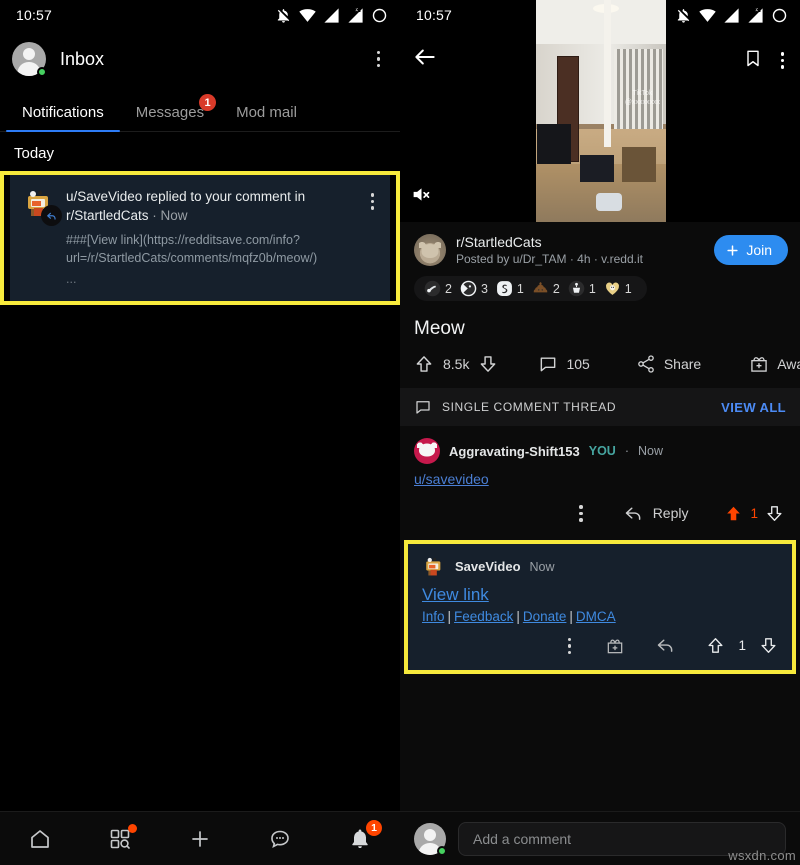 The height and width of the screenshot is (865, 800). What do you see at coordinates (283, 15) in the screenshot?
I see `notifications-off-icon` at bounding box center [283, 15].